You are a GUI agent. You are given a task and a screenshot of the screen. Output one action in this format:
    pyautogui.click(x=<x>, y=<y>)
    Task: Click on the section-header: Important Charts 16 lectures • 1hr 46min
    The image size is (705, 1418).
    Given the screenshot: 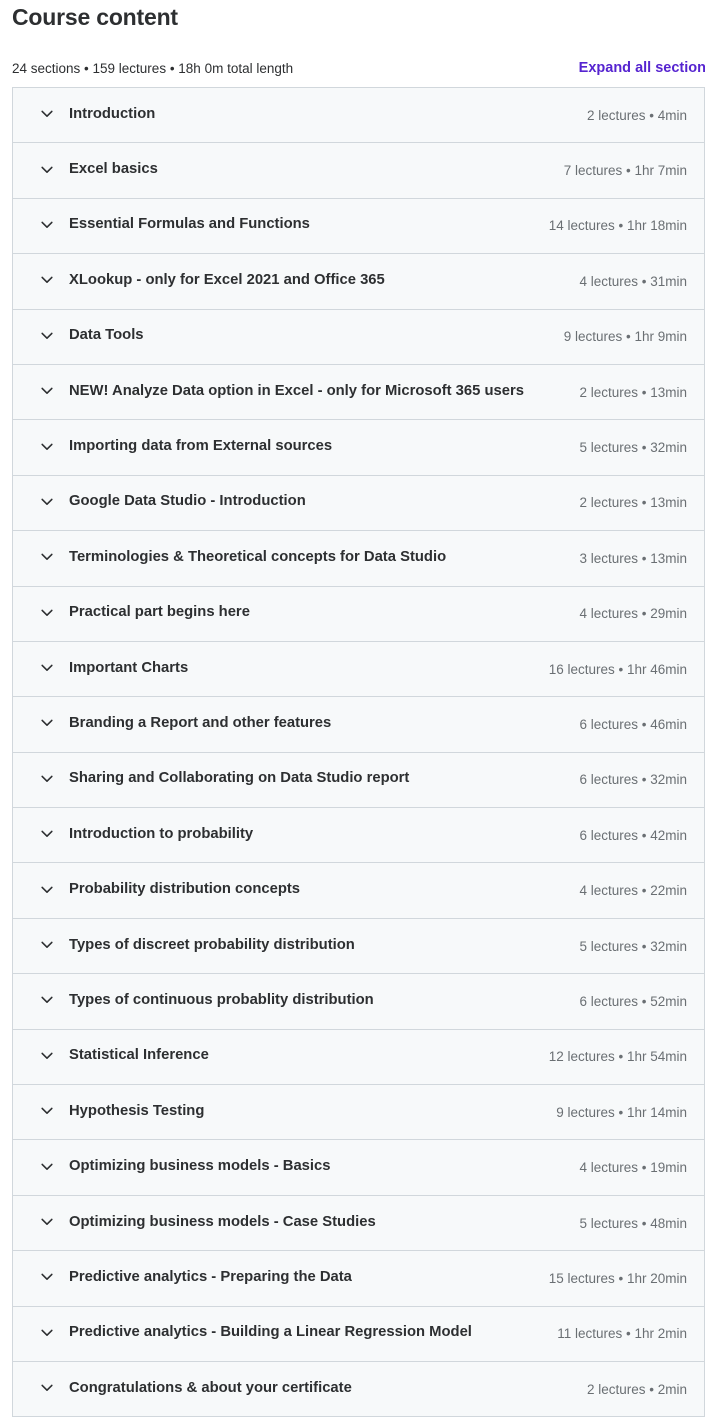 What is the action you would take?
    pyautogui.click(x=358, y=669)
    